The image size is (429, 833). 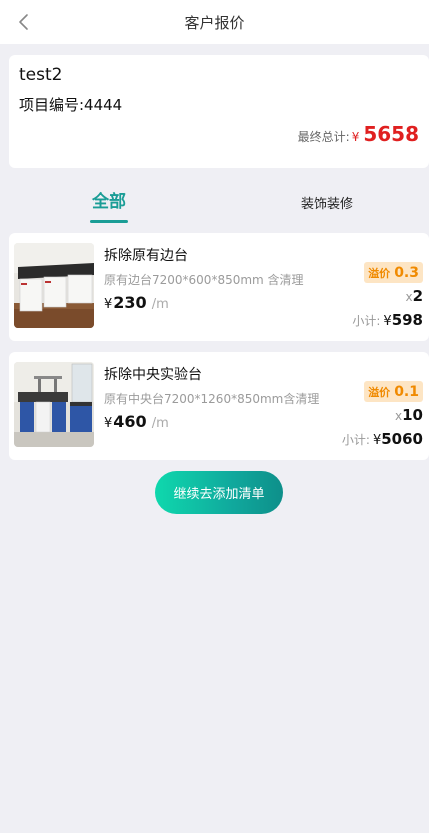 I want to click on final-total-amount: 5658, so click(x=391, y=134).